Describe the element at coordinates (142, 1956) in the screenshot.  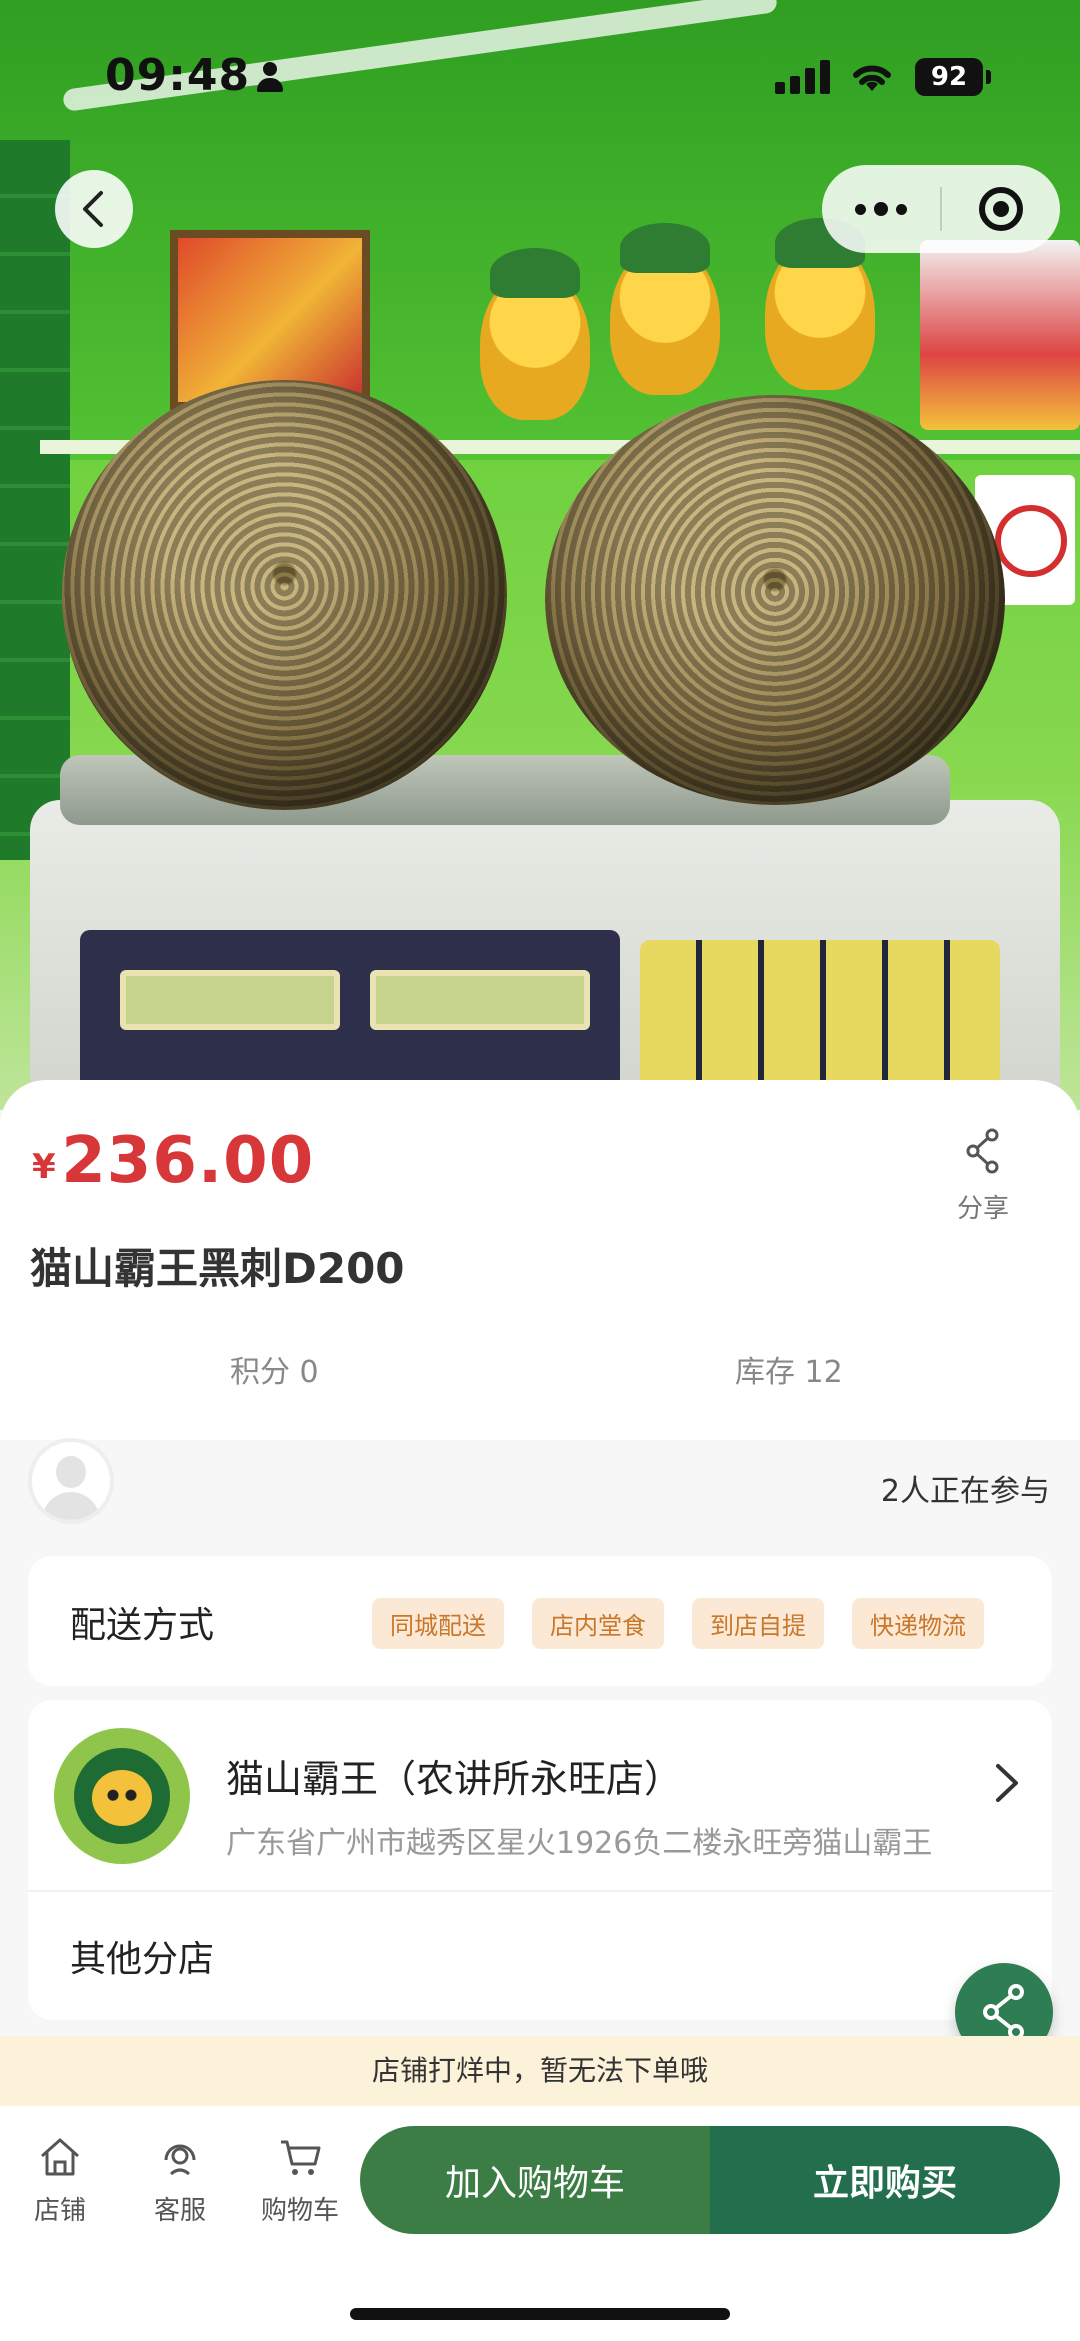
I see `other-branches-link: 其他分店` at that location.